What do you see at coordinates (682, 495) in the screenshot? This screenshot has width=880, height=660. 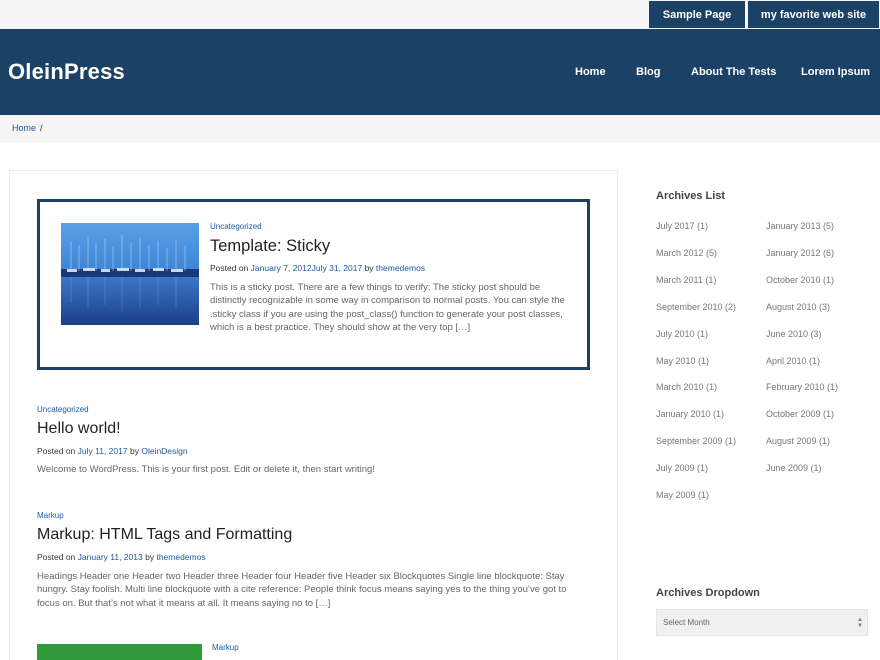 I see `archive-link: May 2009 (1)` at bounding box center [682, 495].